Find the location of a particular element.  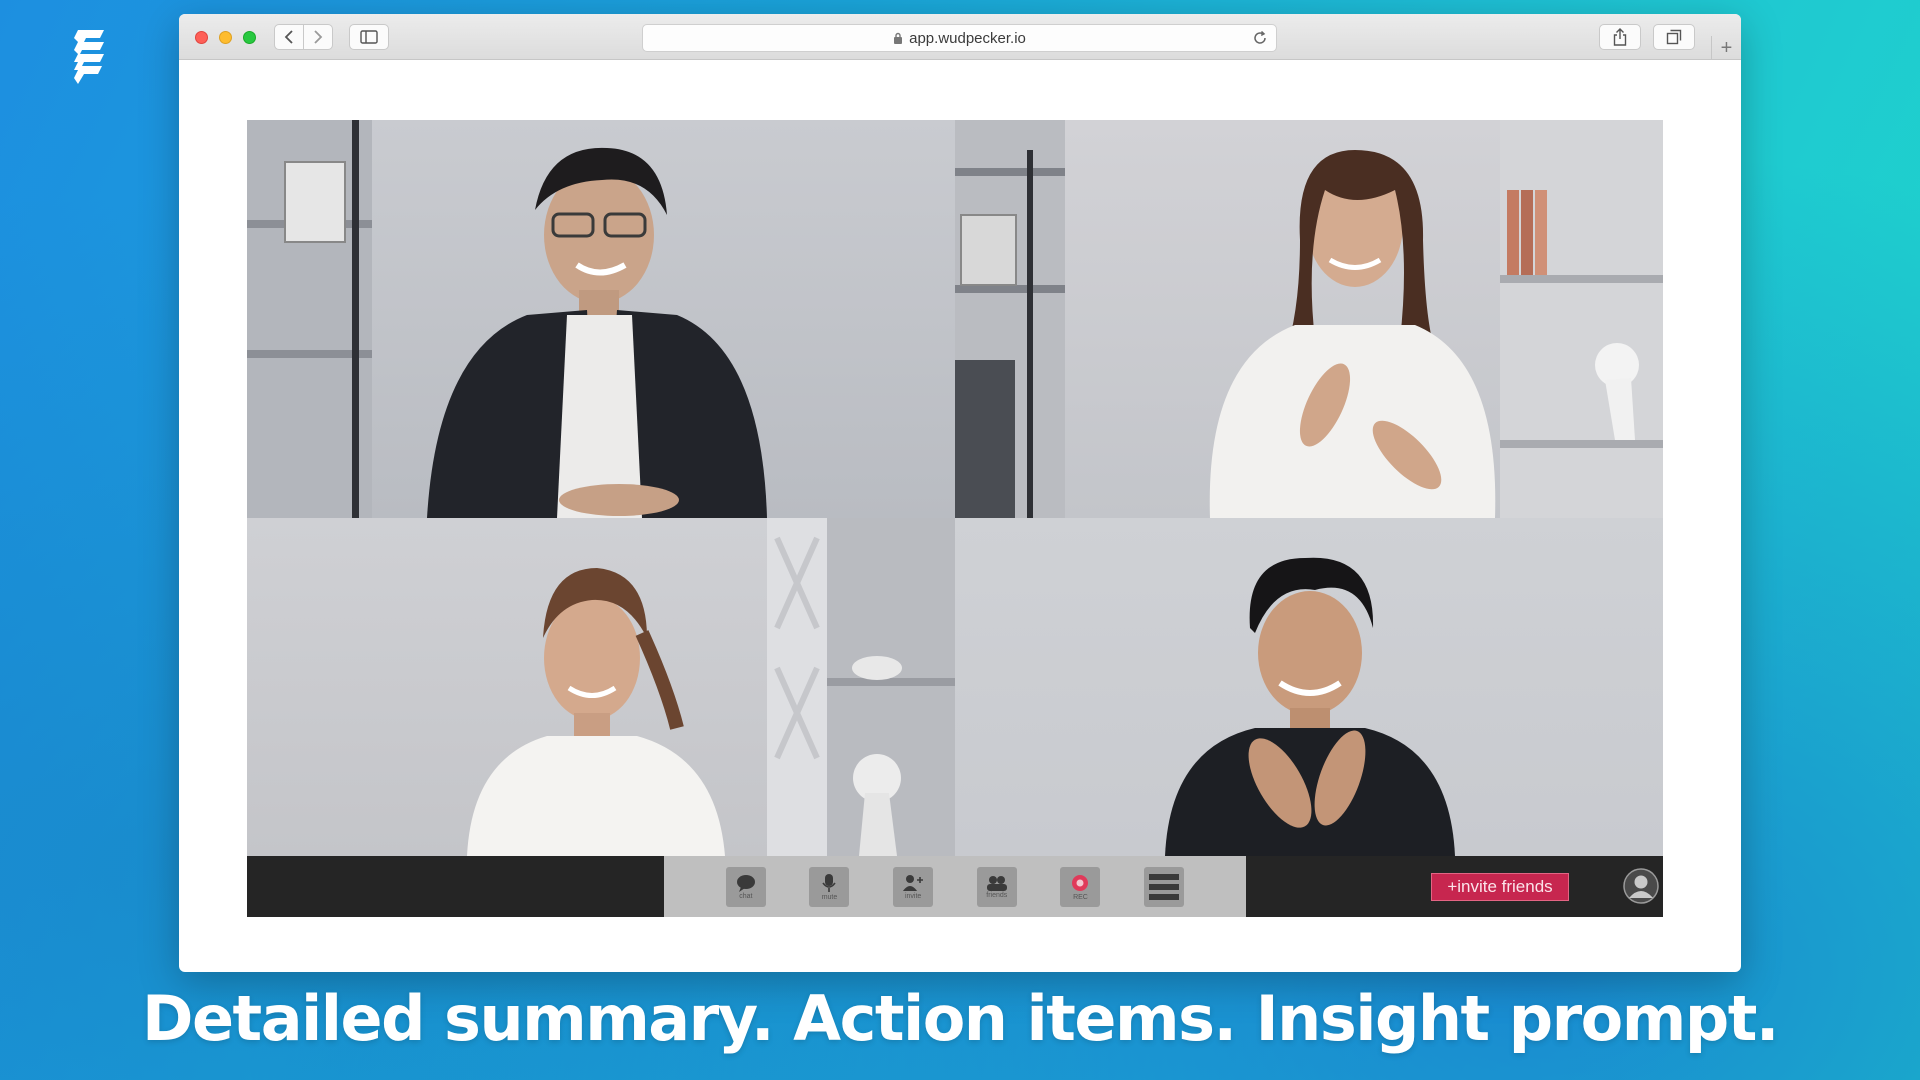

record-button: REC is located at coordinates (1080, 886).